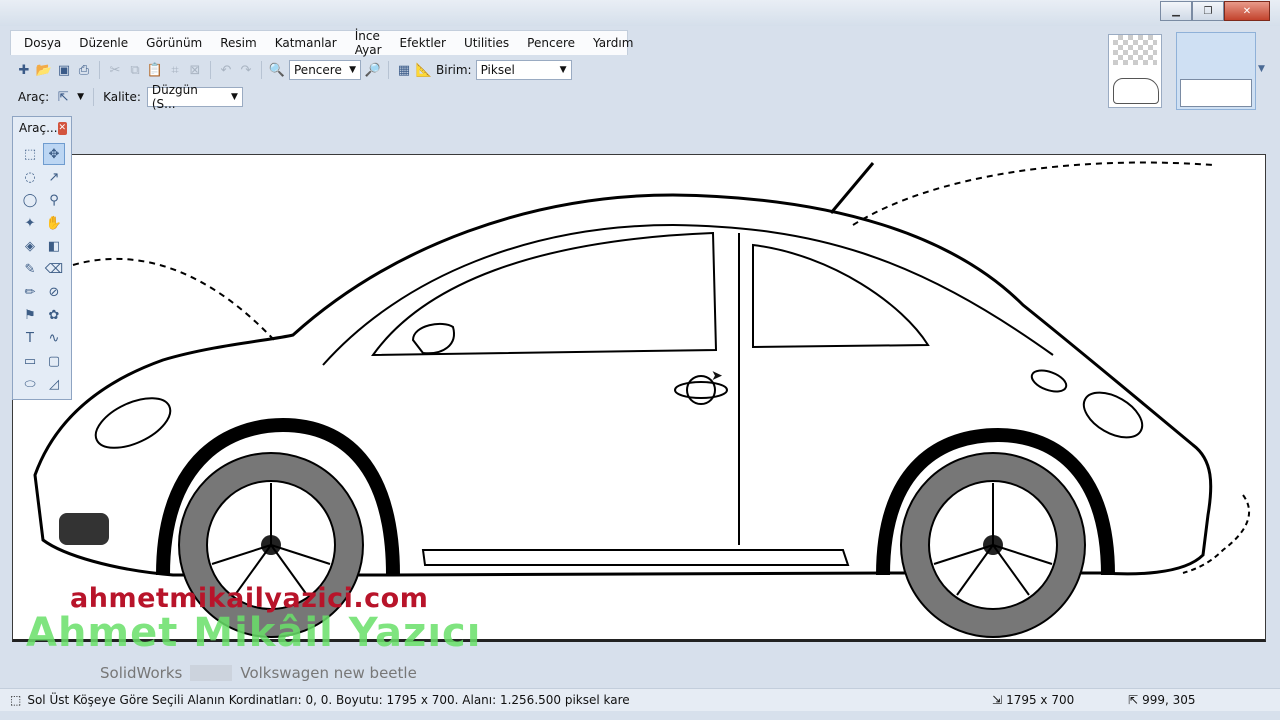 The width and height of the screenshot is (1280, 720). What do you see at coordinates (54, 200) in the screenshot?
I see `zoom-icon: ⚲` at bounding box center [54, 200].